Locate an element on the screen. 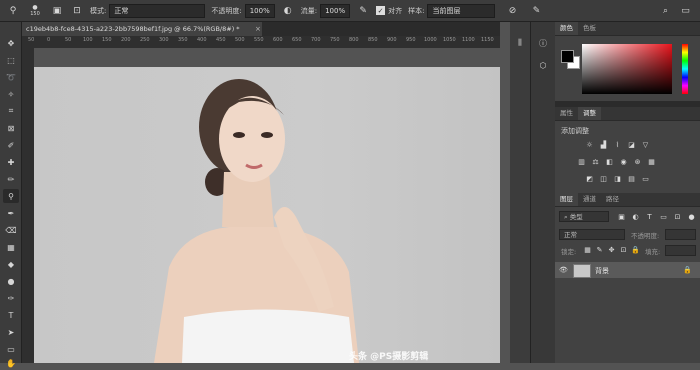 Image resolution: width=700 pixels, height=370 pixels. brush-size-value: 150 is located at coordinates (35, 14).